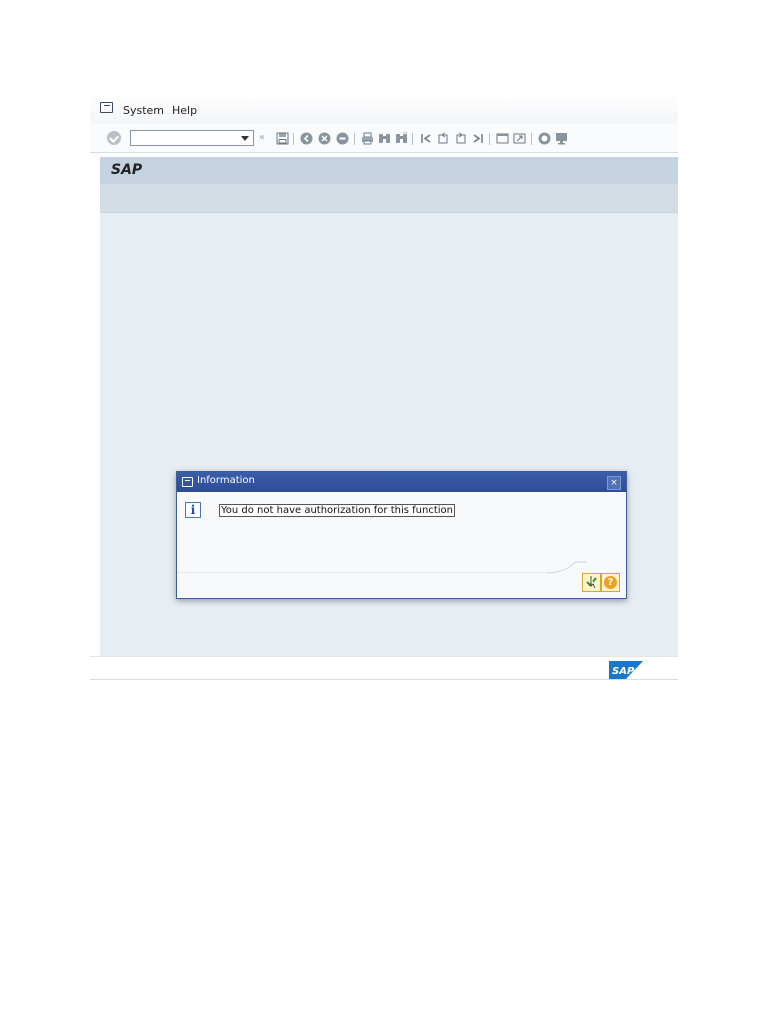 The image size is (768, 1024). Describe the element at coordinates (324, 138) in the screenshot. I see `exit-icon` at that location.